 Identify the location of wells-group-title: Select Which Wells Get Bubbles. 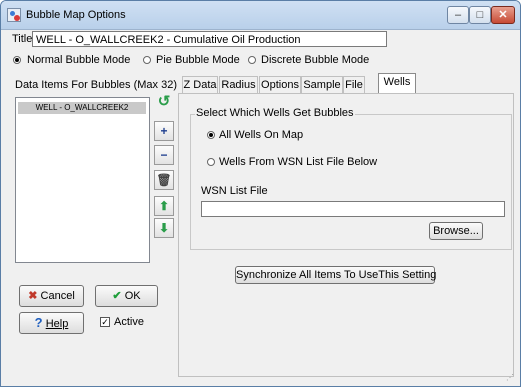
(275, 113).